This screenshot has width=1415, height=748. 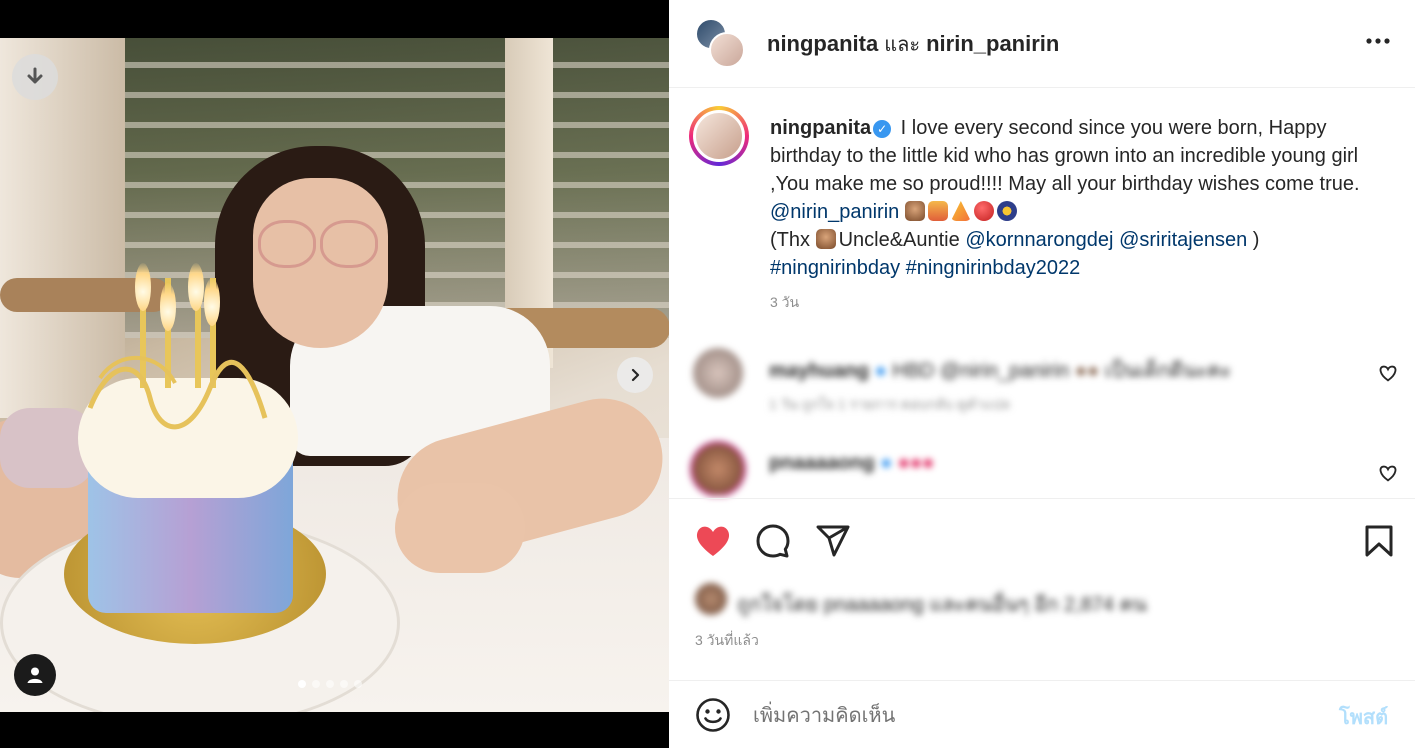 What do you see at coordinates (822, 463) in the screenshot?
I see `comment-username: pnaaaaong` at bounding box center [822, 463].